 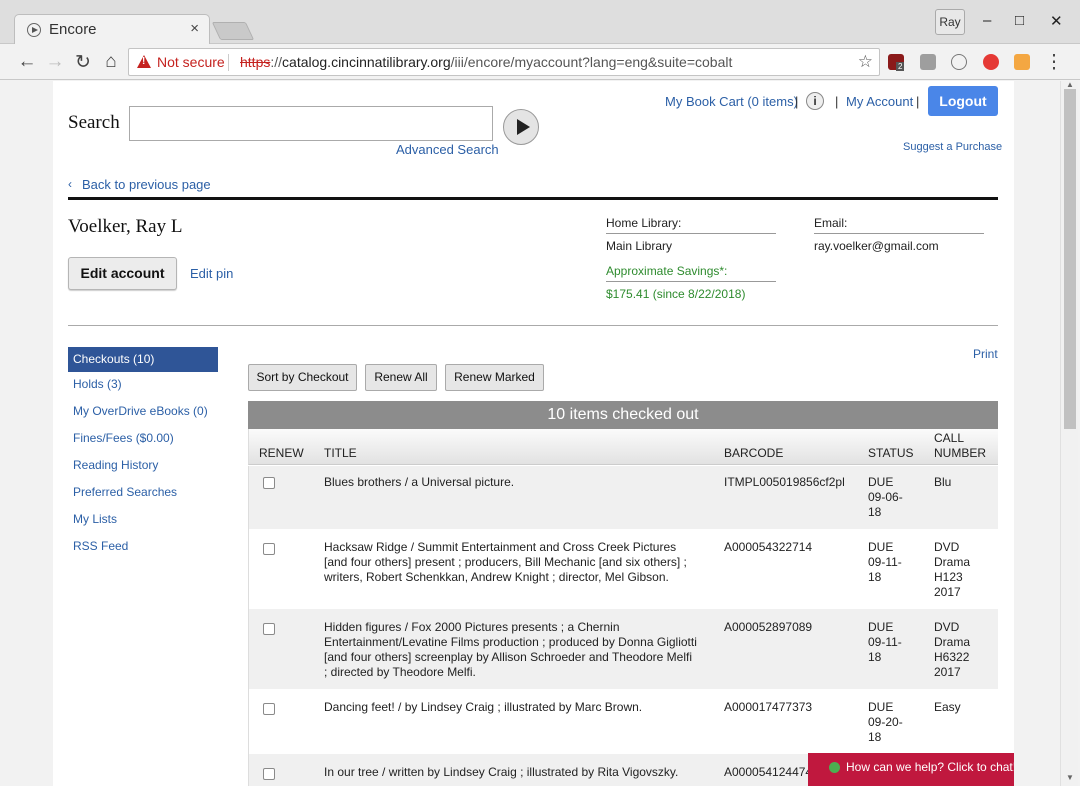 I want to click on search-go-button, so click(x=521, y=127).